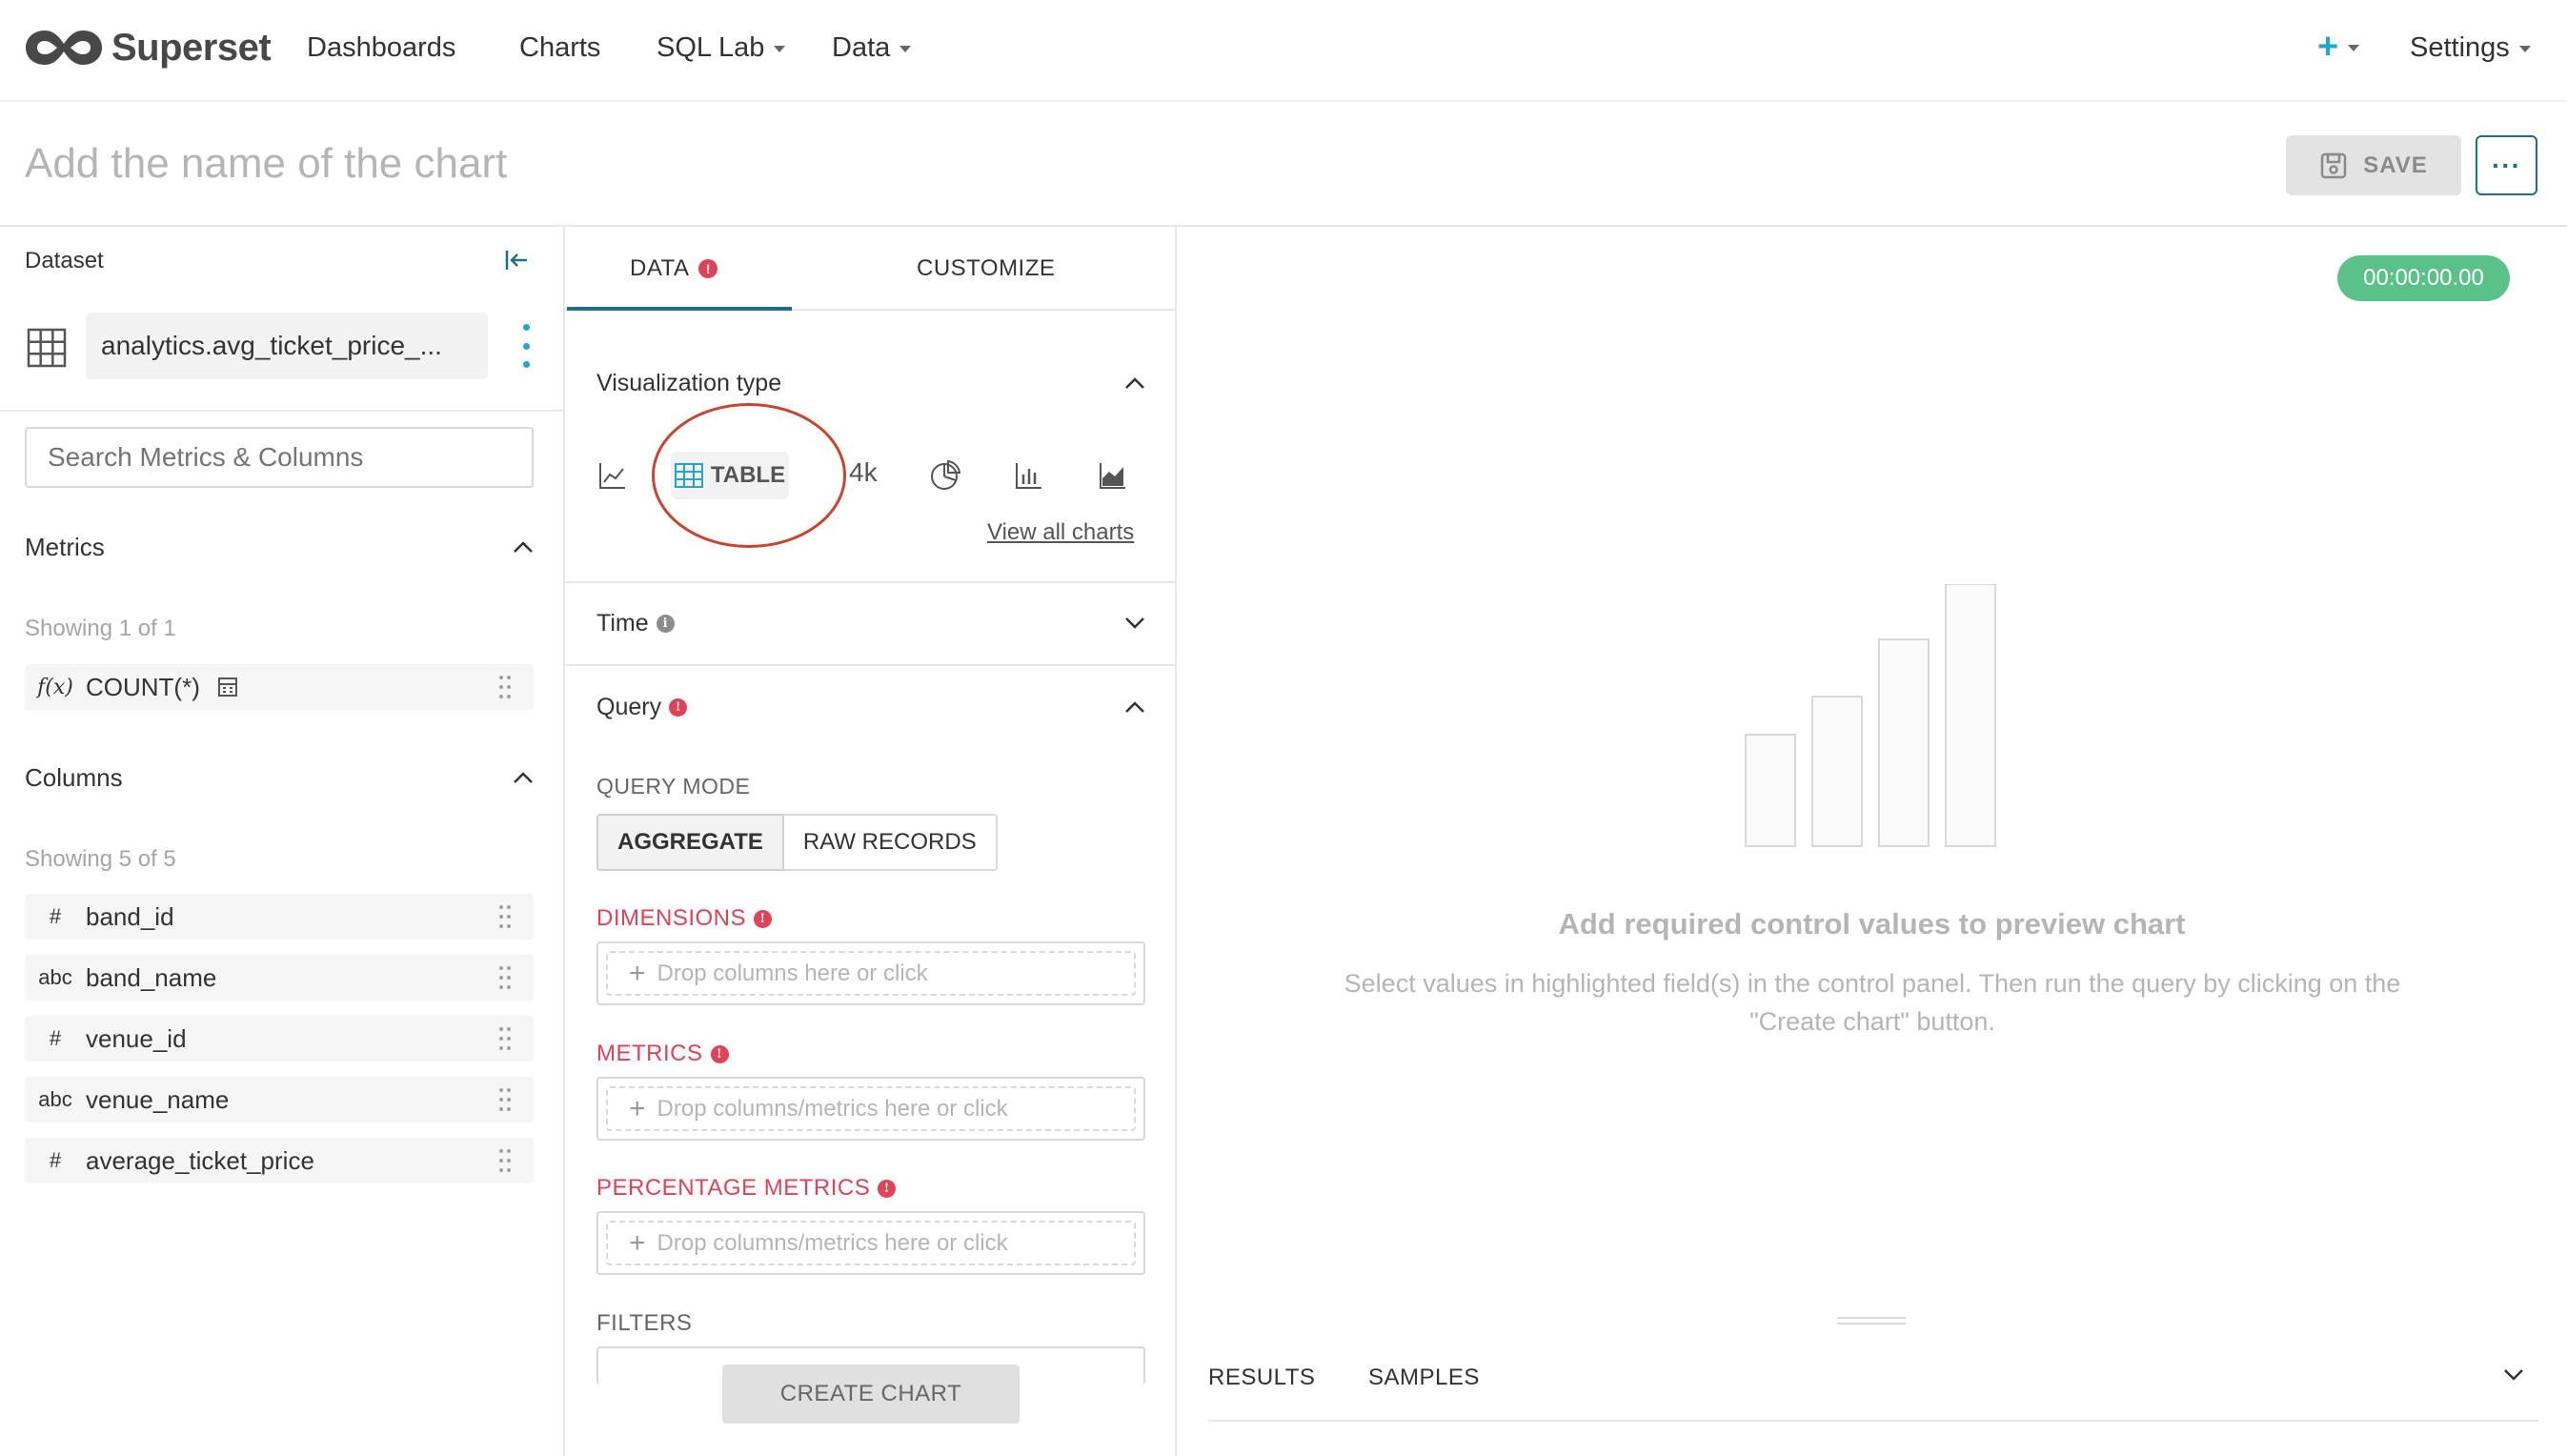 The image size is (2567, 1456). I want to click on search-metrics-columns-input, so click(279, 457).